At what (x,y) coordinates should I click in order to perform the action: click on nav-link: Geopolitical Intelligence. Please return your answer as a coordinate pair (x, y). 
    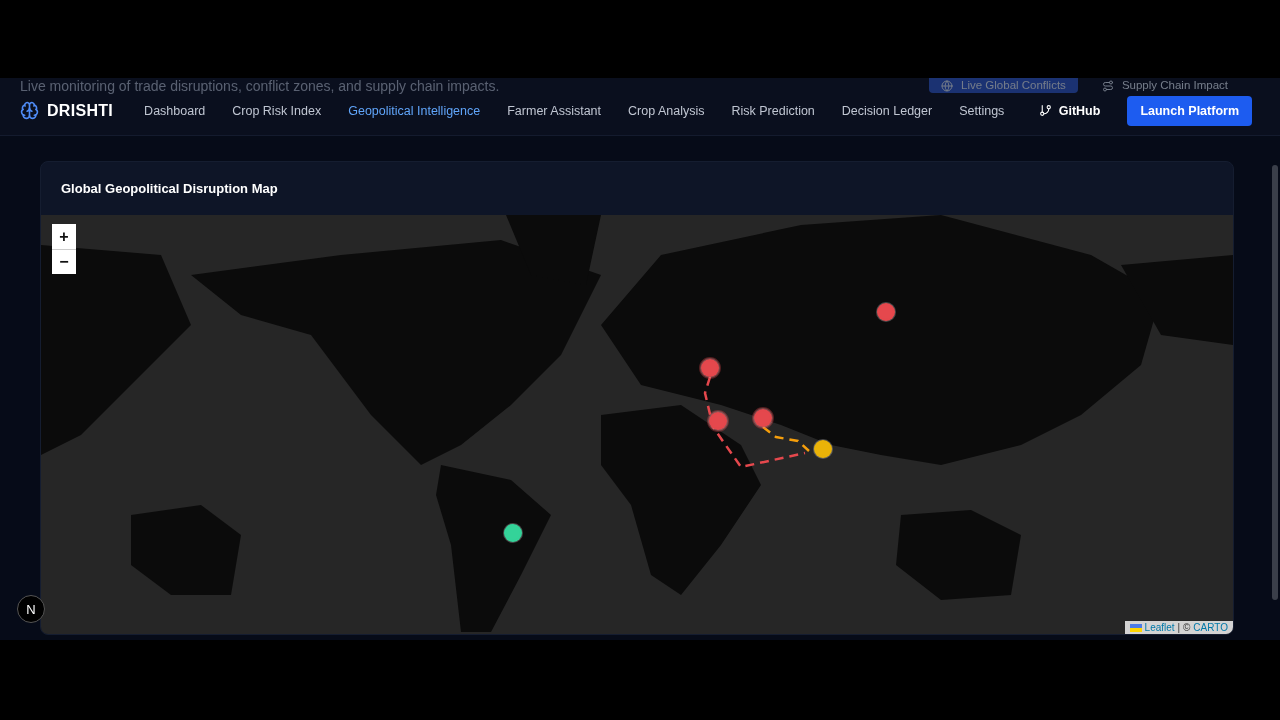
    Looking at the image, I should click on (414, 110).